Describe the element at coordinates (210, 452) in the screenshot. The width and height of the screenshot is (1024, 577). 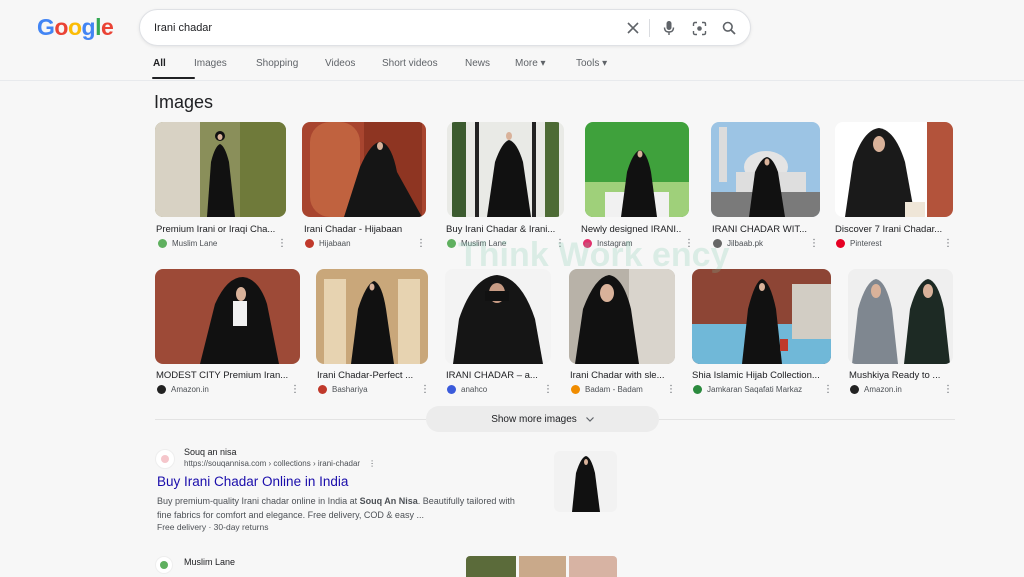
I see `result-site-name: Souq an nisa` at that location.